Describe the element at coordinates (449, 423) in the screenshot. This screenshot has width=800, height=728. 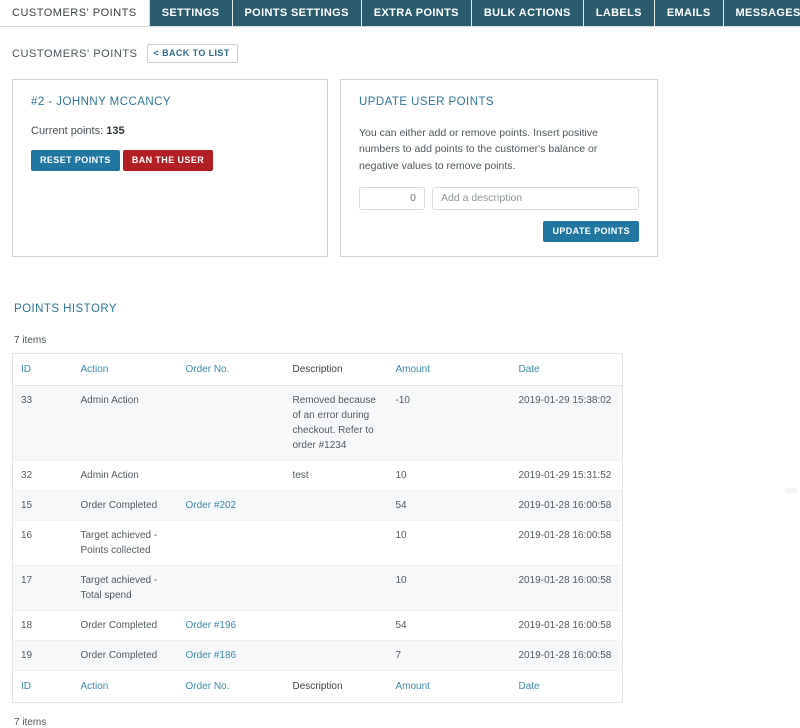
I see `cell-amount: -10` at that location.